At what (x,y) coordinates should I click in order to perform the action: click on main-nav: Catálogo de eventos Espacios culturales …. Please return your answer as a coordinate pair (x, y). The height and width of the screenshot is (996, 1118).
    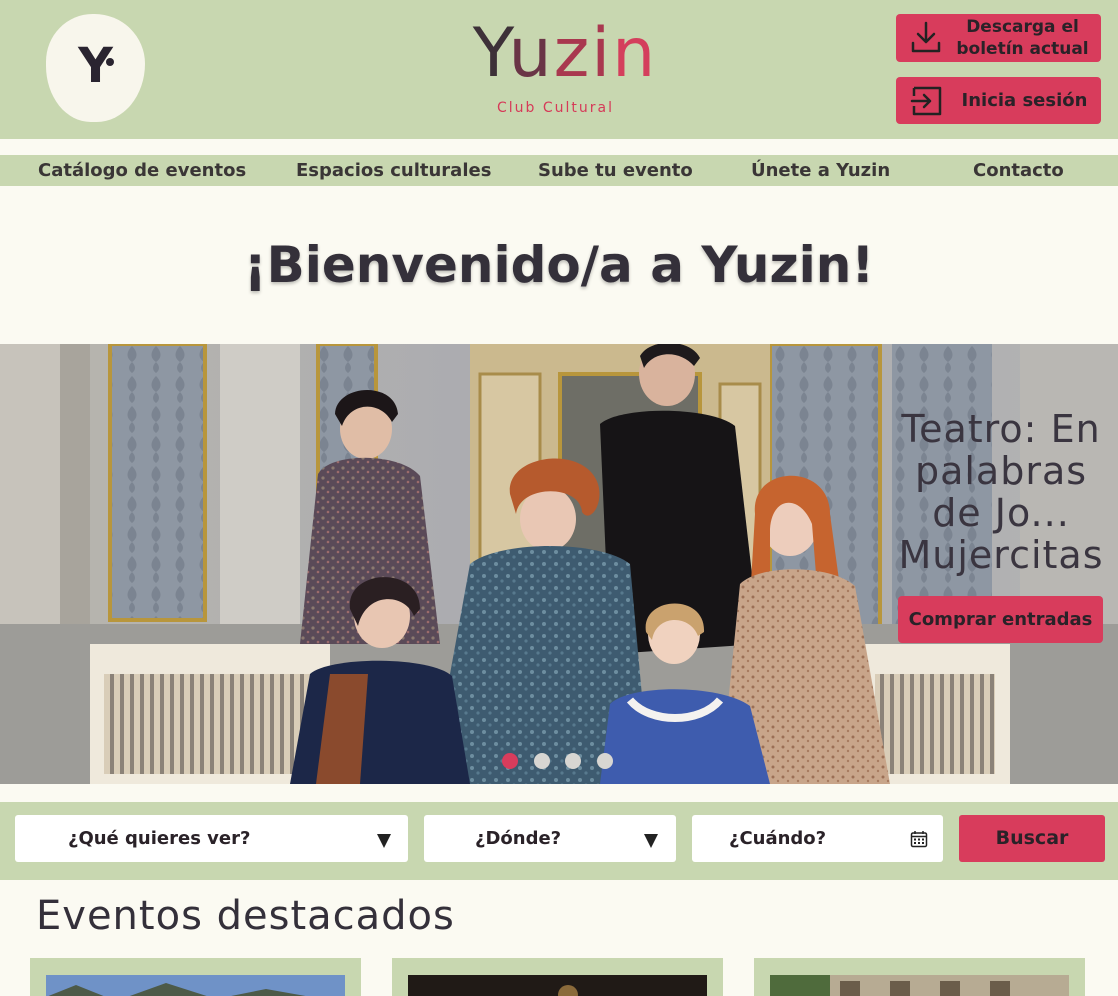
    Looking at the image, I should click on (559, 170).